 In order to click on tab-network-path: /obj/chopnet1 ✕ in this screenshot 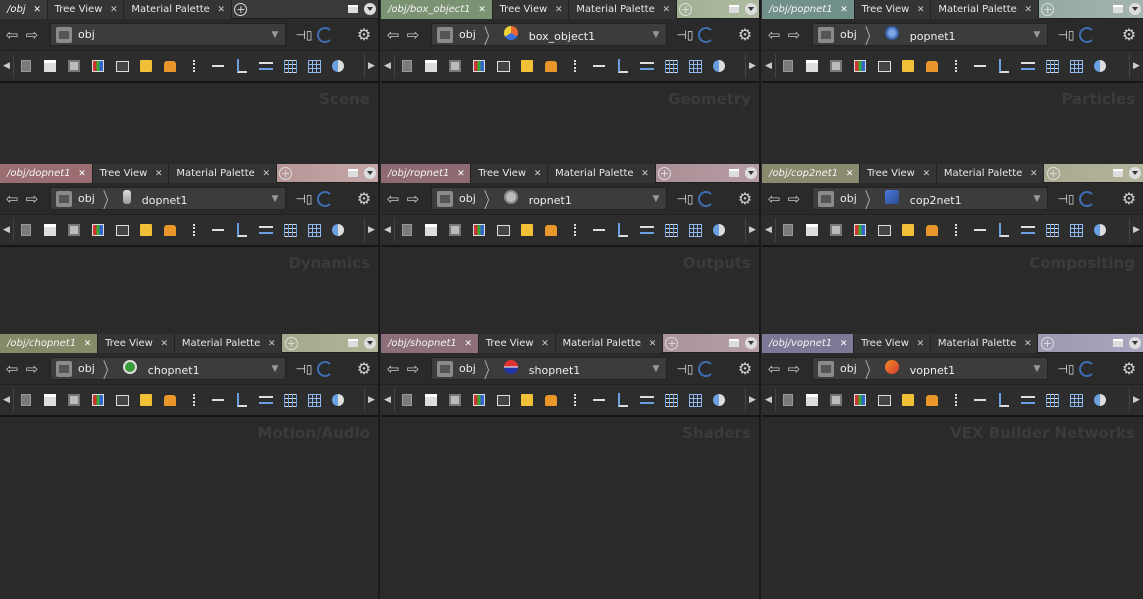, I will do `click(49, 343)`.